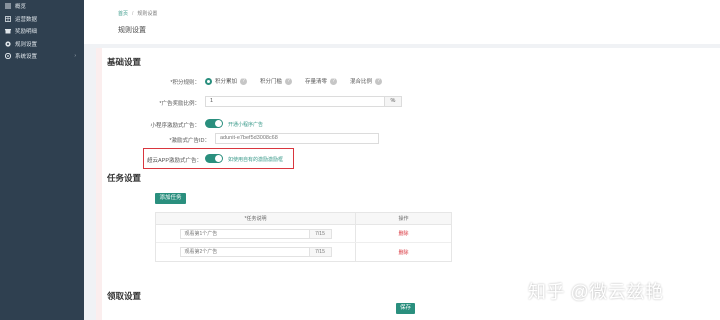  I want to click on task-cell: 观看第2个广告 7/15, so click(256, 252).